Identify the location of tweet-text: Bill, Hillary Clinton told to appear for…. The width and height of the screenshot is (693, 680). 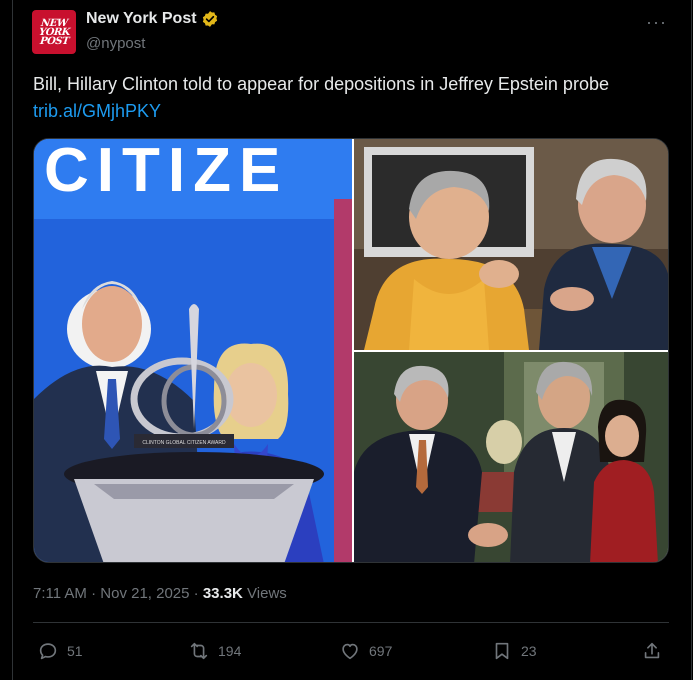
(321, 84).